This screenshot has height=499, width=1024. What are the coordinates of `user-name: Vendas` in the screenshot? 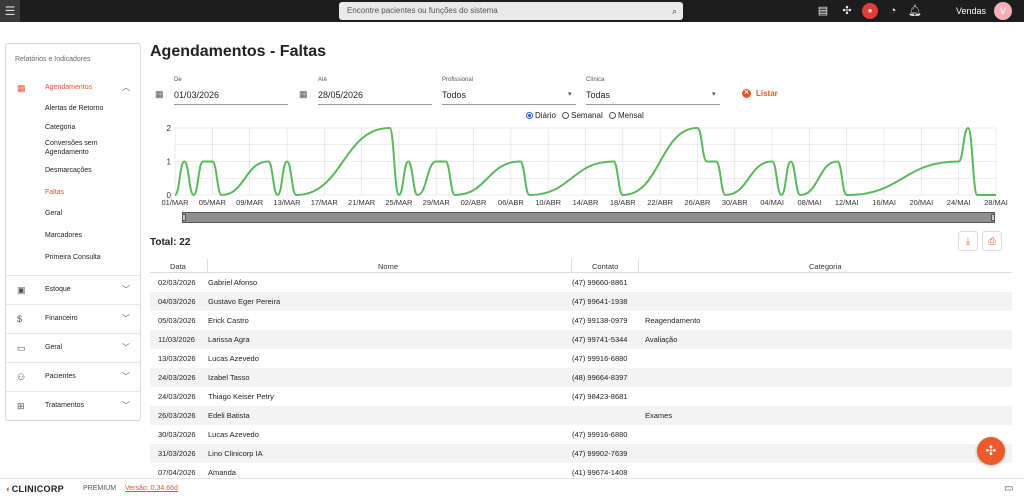 It's located at (971, 11).